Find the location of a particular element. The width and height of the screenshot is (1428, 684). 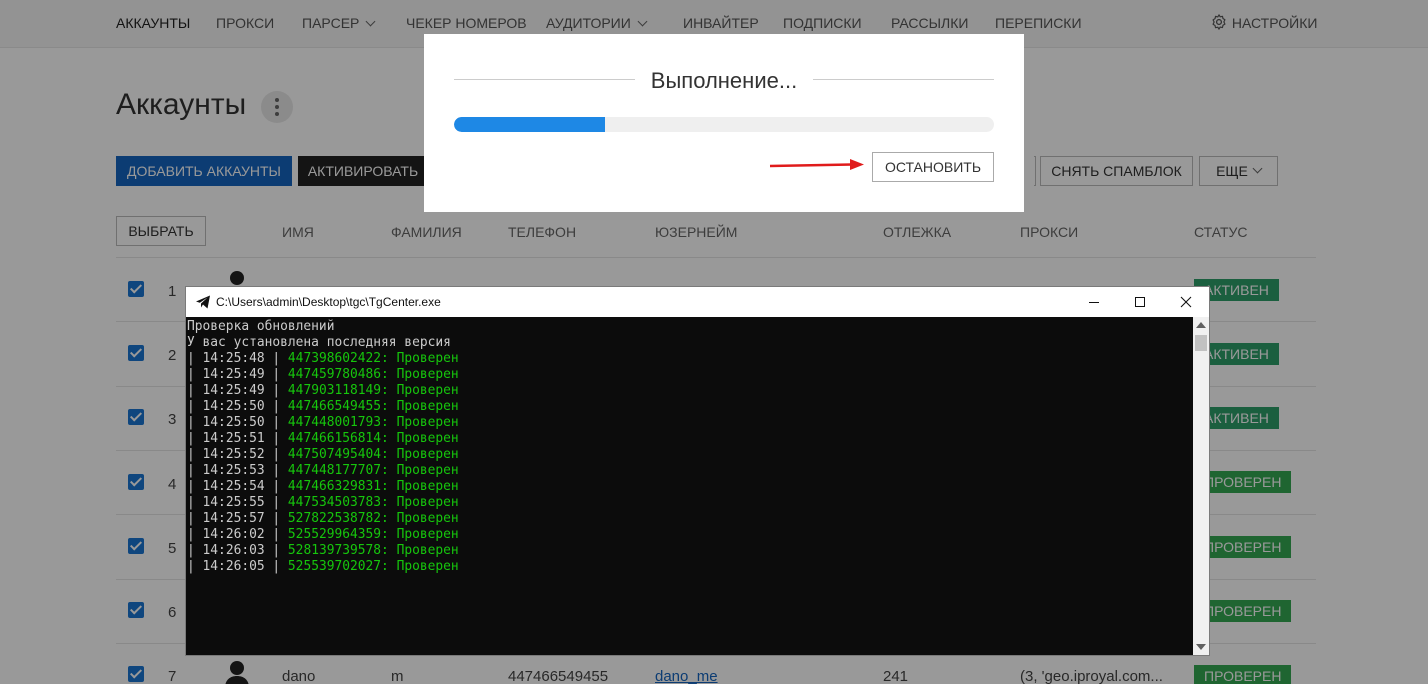

log-message: 525529964359: Проверен is located at coordinates (373, 534).